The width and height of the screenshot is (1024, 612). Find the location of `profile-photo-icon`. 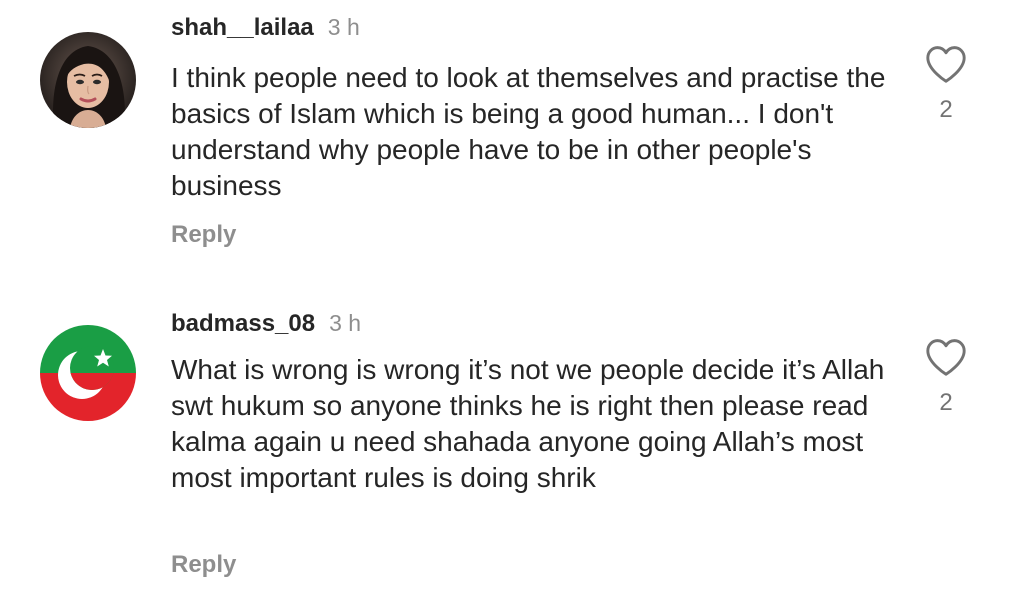

profile-photo-icon is located at coordinates (88, 80).